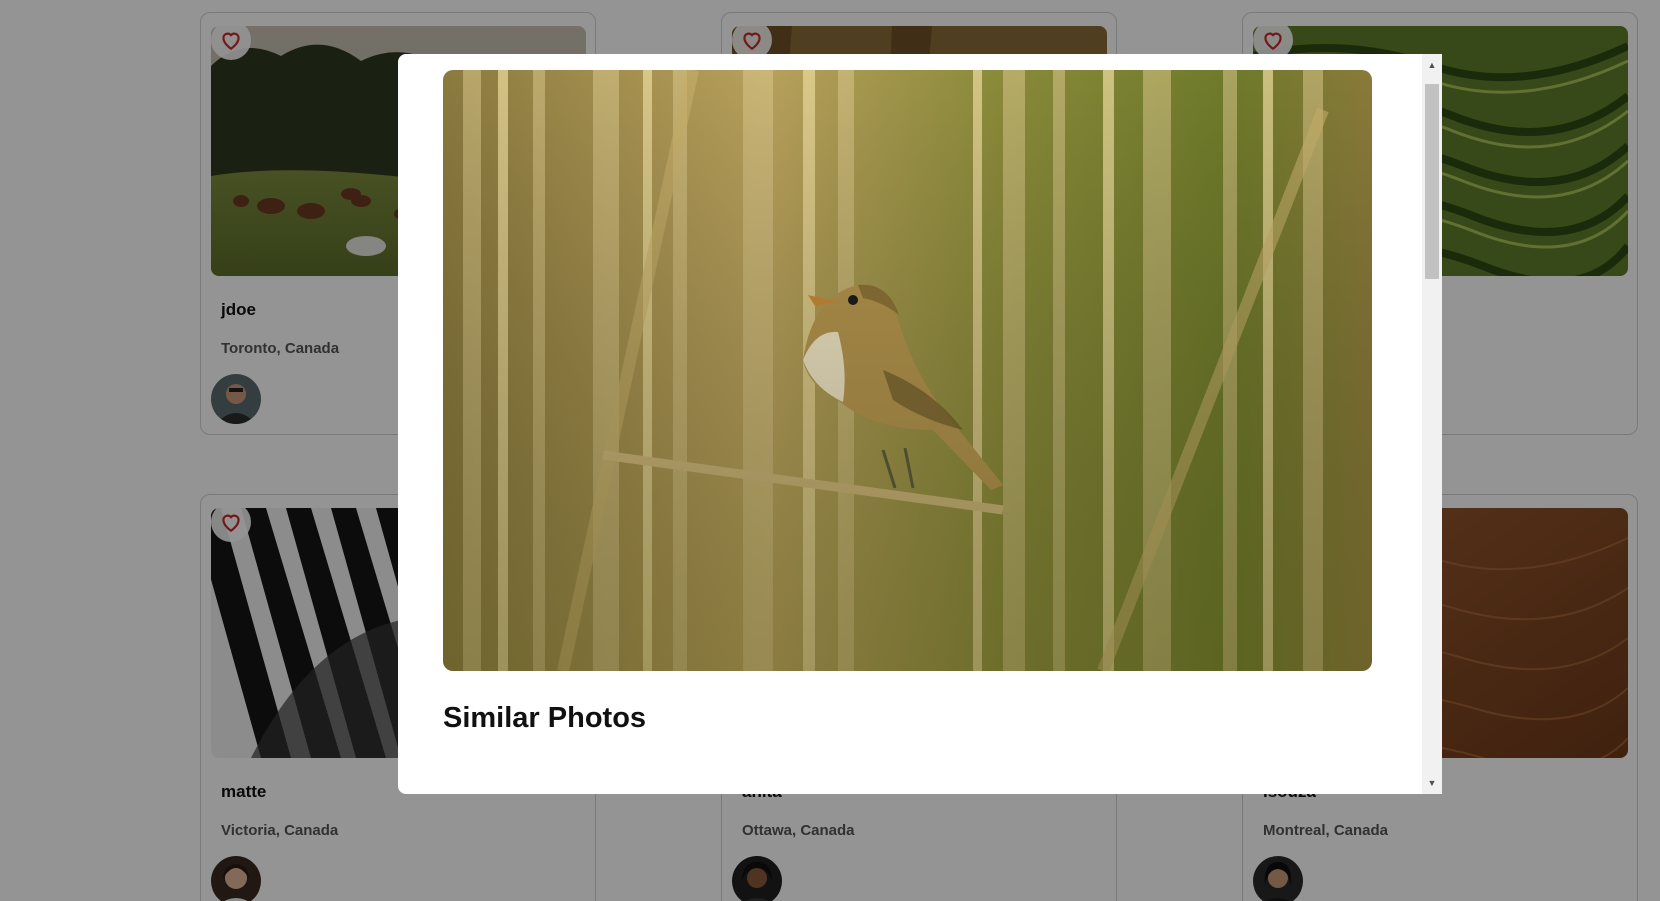  I want to click on modal-scrollbar: ▲ ▼, so click(1432, 424).